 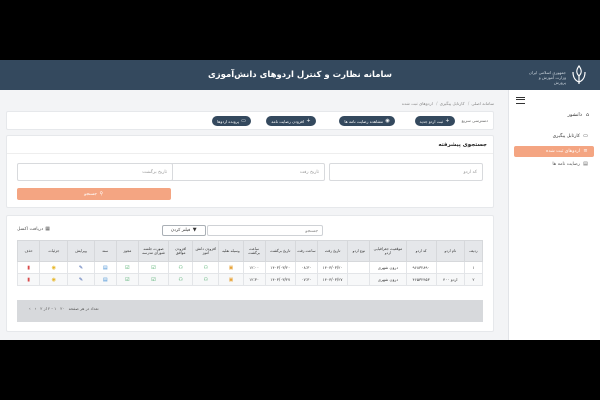 What do you see at coordinates (243, 120) in the screenshot?
I see `folder-icon: ▭` at bounding box center [243, 120].